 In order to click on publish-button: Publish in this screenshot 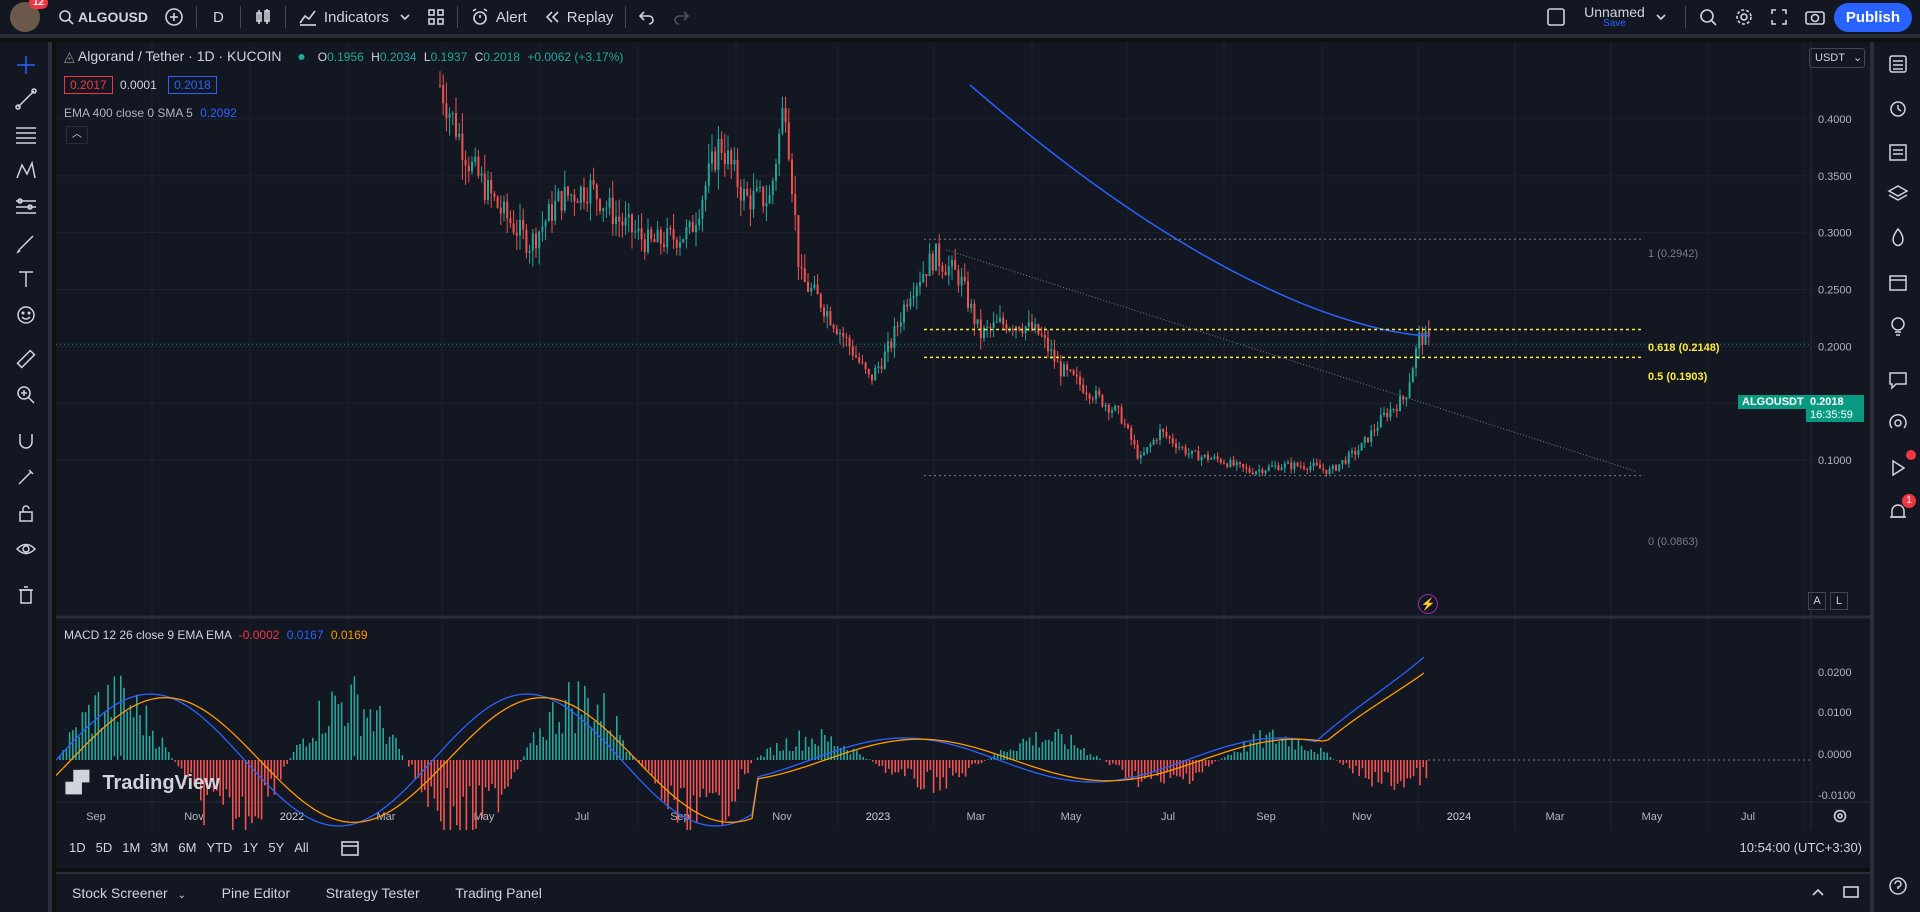, I will do `click(1872, 17)`.